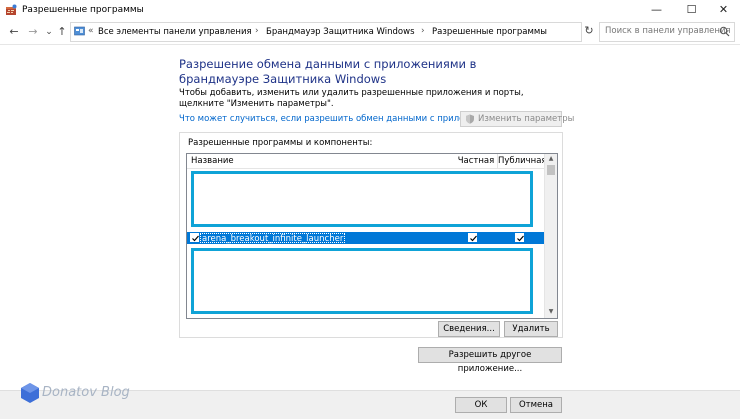 This screenshot has width=740, height=419. Describe the element at coordinates (33, 32) in the screenshot. I see `forward-button: →` at that location.